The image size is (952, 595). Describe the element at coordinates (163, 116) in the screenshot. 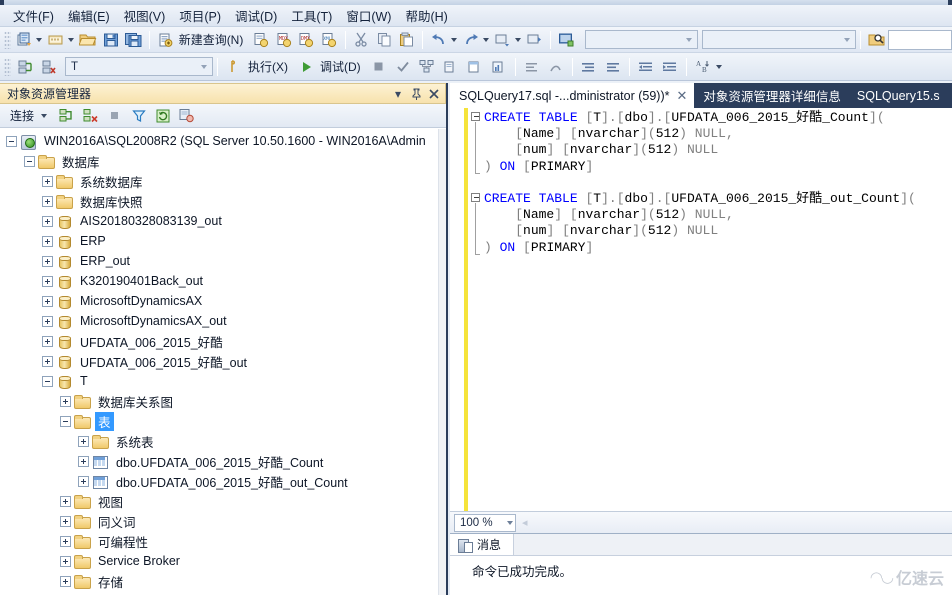

I see `refresh-icon` at that location.